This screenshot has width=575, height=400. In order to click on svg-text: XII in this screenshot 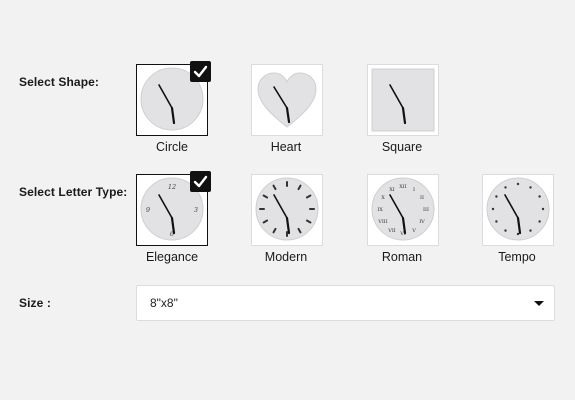, I will do `click(403, 187)`.